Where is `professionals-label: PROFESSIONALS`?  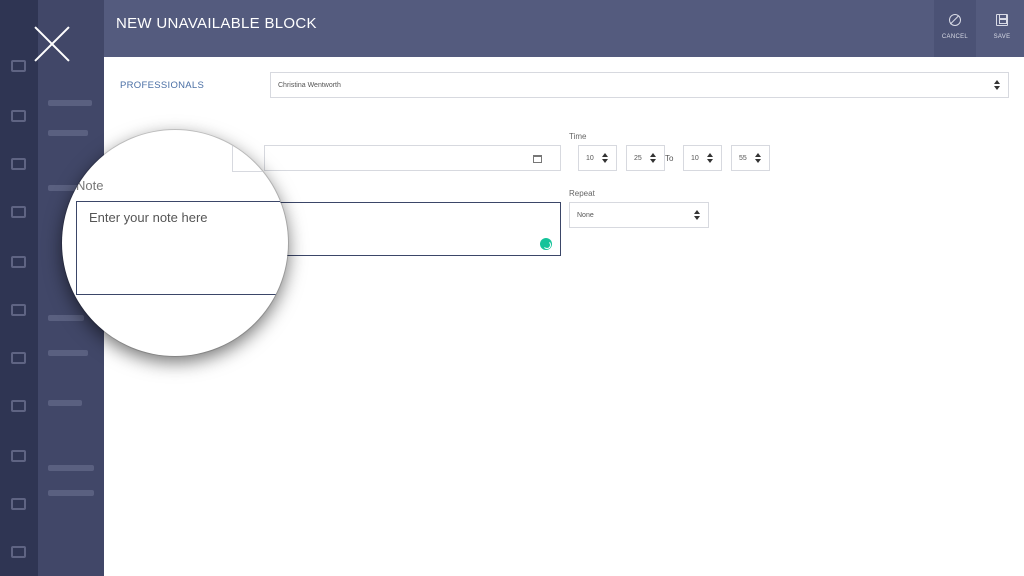
professionals-label: PROFESSIONALS is located at coordinates (162, 85).